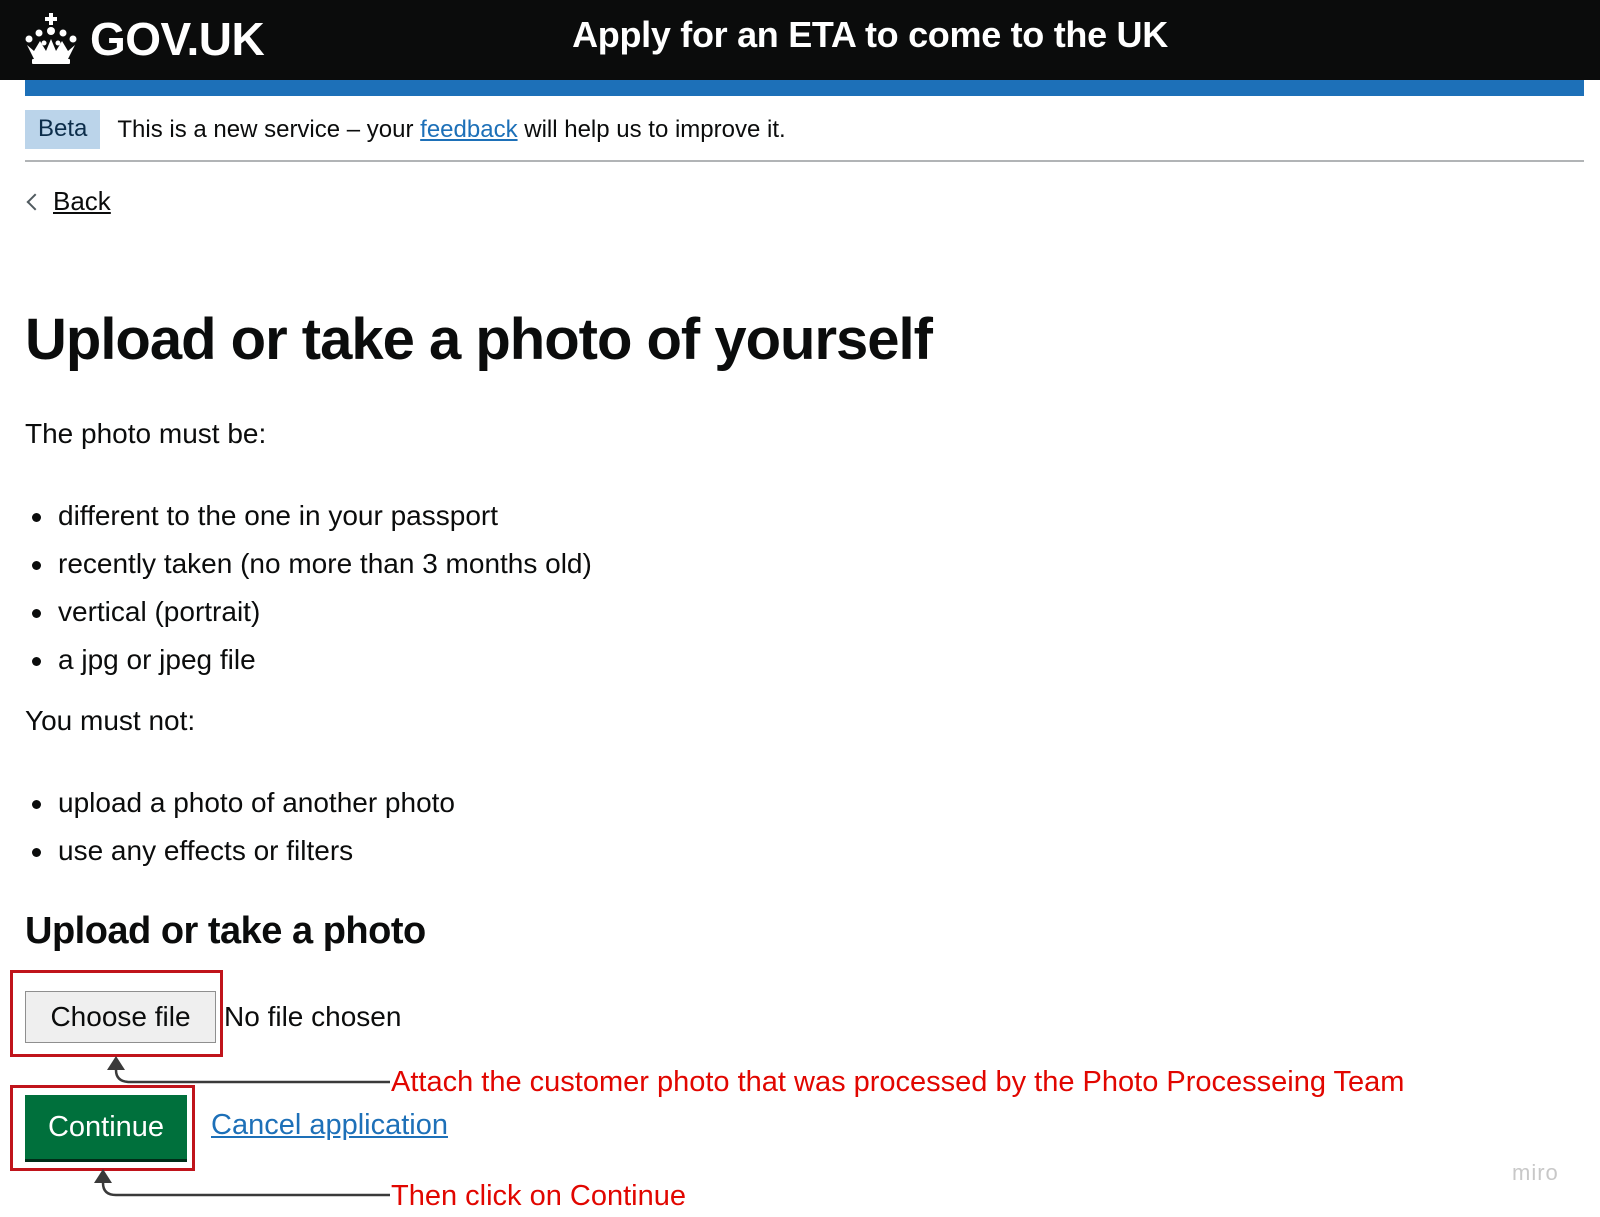 Image resolution: width=1600 pixels, height=1217 pixels. What do you see at coordinates (103, 1176) in the screenshot?
I see `arrow-head-continue` at bounding box center [103, 1176].